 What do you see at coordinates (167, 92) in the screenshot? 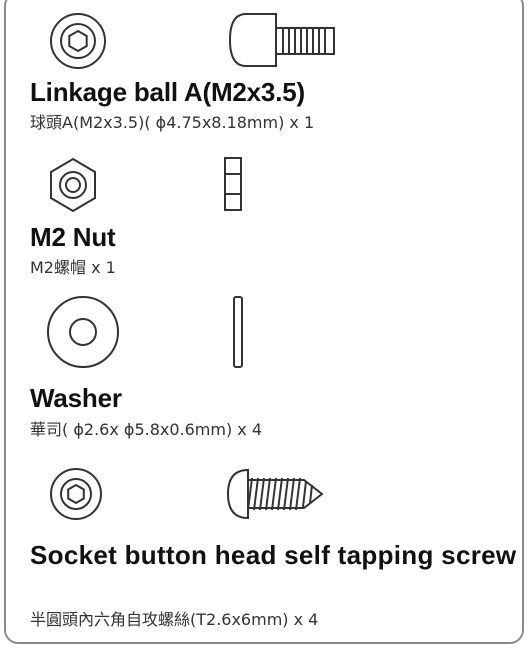
I see `part-name: Linkage ball A(M2x3.5)` at bounding box center [167, 92].